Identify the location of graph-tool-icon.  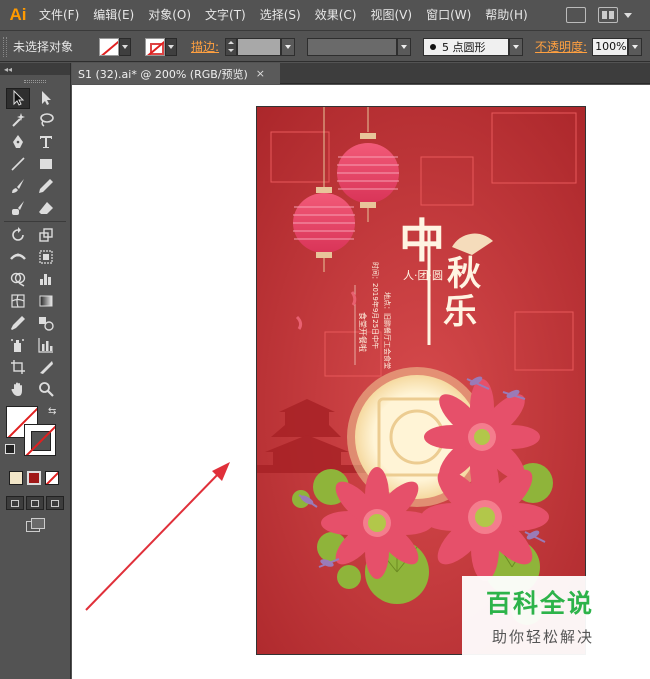
(46, 279).